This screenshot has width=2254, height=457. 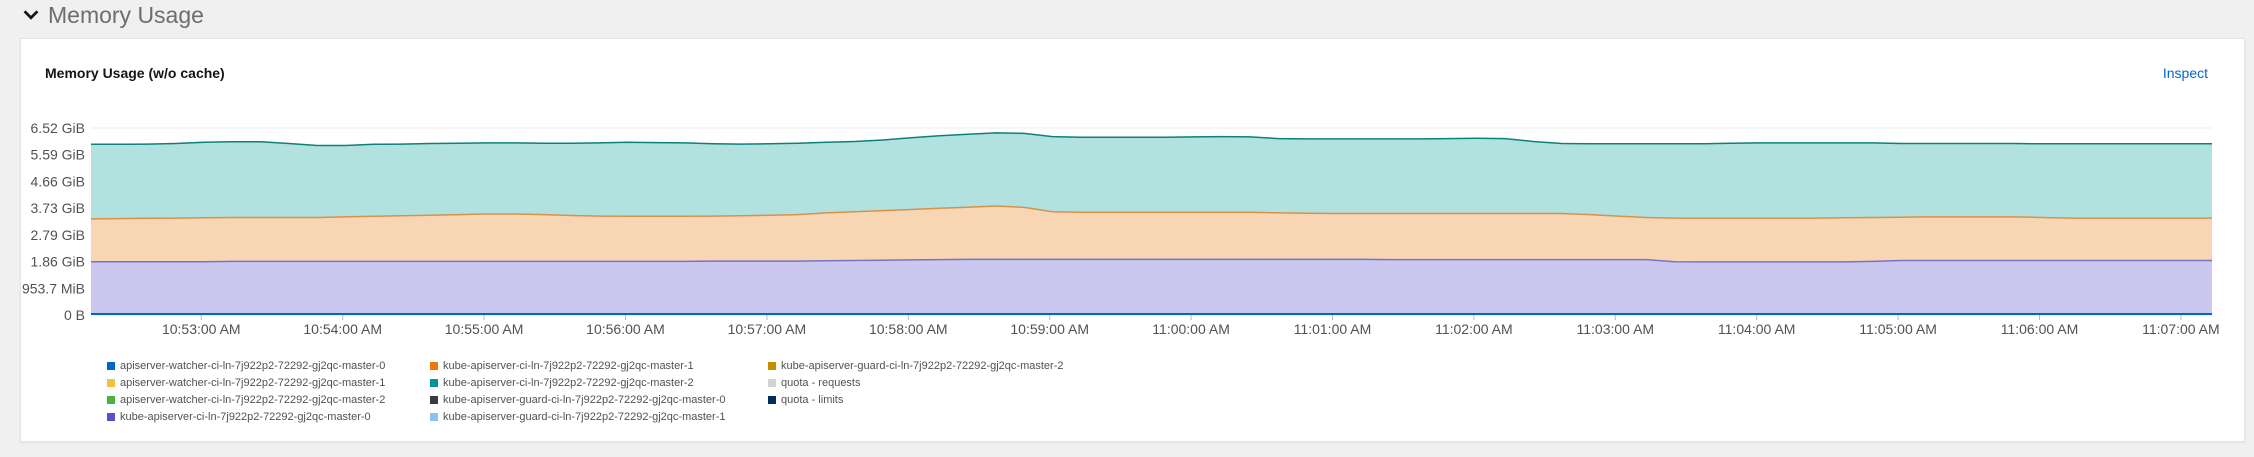 What do you see at coordinates (812, 399) in the screenshot?
I see `legend-label: quota - limits` at bounding box center [812, 399].